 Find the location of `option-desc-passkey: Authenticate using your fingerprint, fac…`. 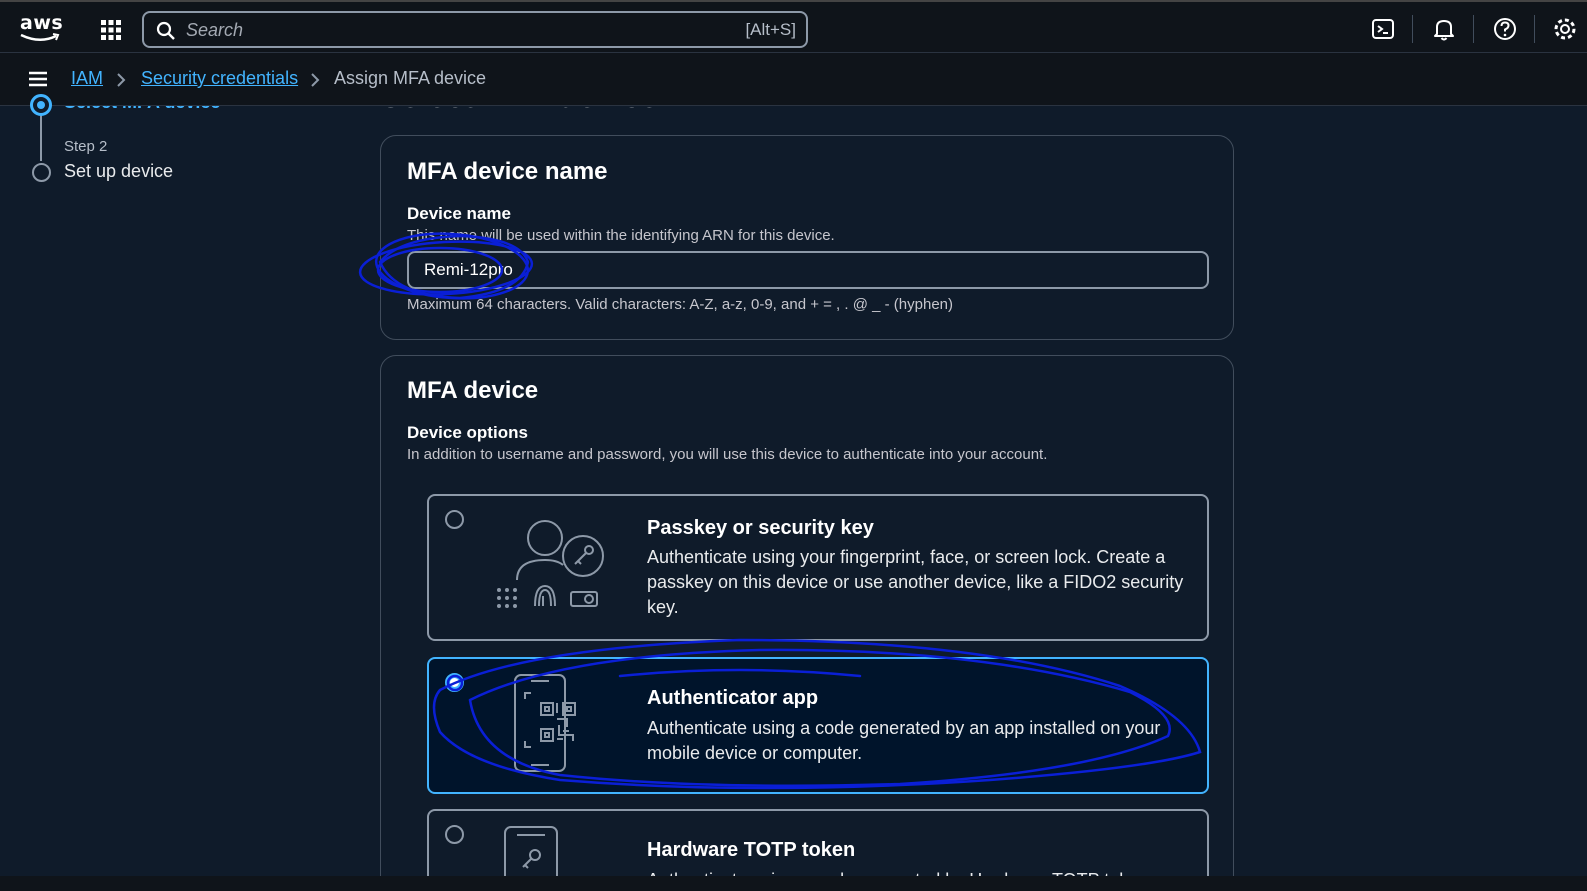

option-desc-passkey: Authenticate using your fingerprint, fac… is located at coordinates (915, 582).